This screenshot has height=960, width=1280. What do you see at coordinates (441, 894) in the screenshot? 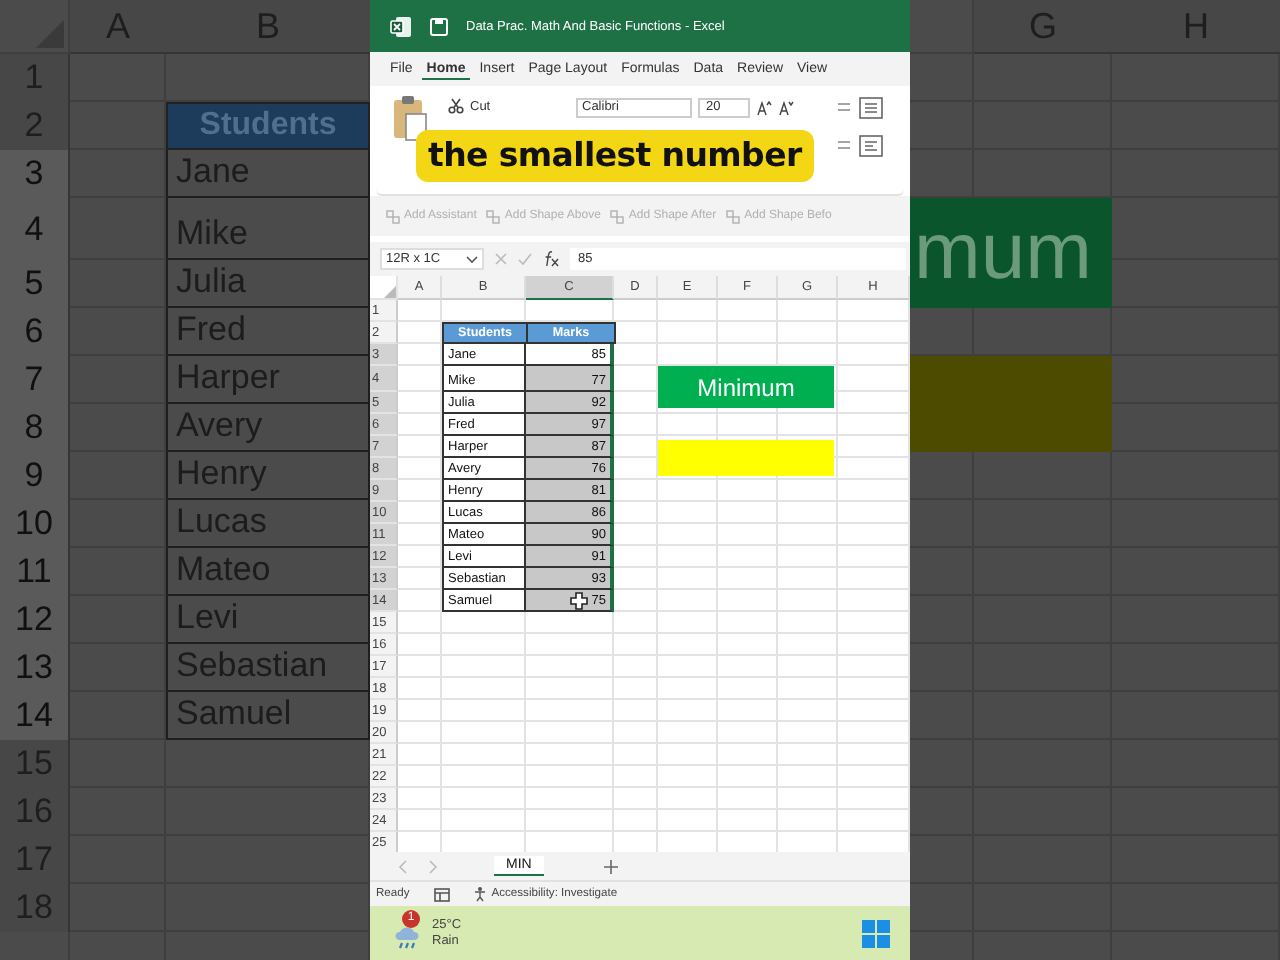
I see `macro-icon` at bounding box center [441, 894].